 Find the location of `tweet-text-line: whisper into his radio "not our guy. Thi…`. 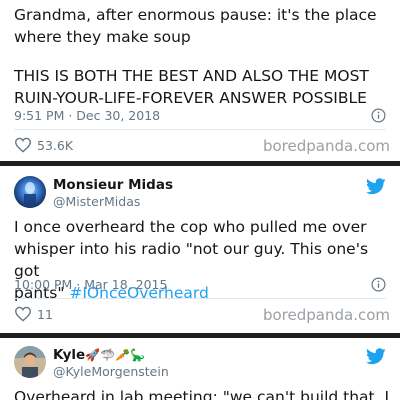

tweet-text-line: whisper into his radio "not our guy. Thi… is located at coordinates (191, 260).